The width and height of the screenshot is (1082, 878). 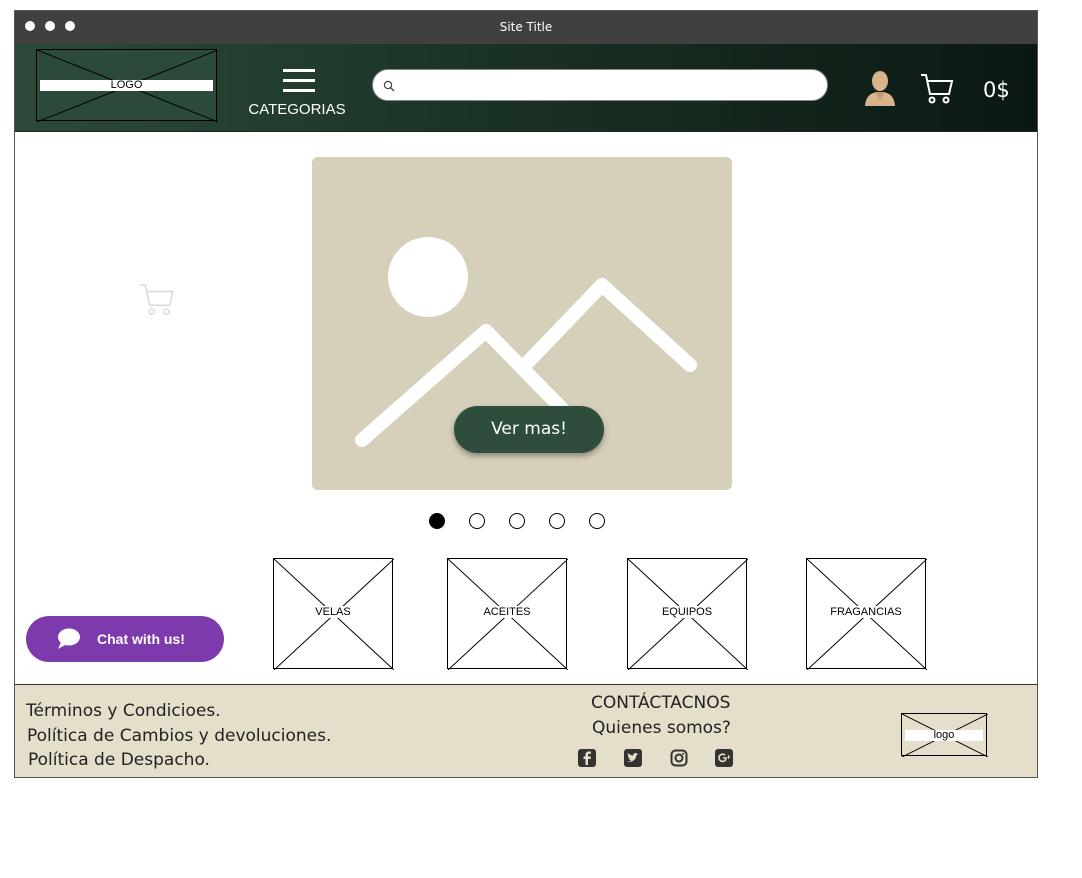 I want to click on google-plus-icon, so click(x=724, y=758).